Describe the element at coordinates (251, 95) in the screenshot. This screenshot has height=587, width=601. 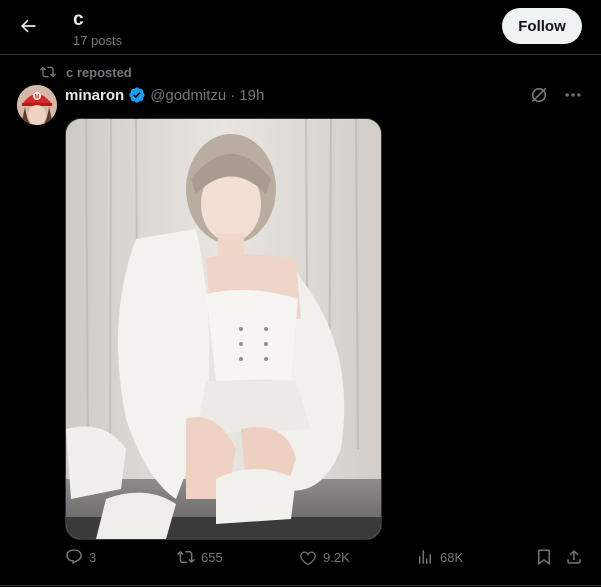
I see `post-time: 19h` at that location.